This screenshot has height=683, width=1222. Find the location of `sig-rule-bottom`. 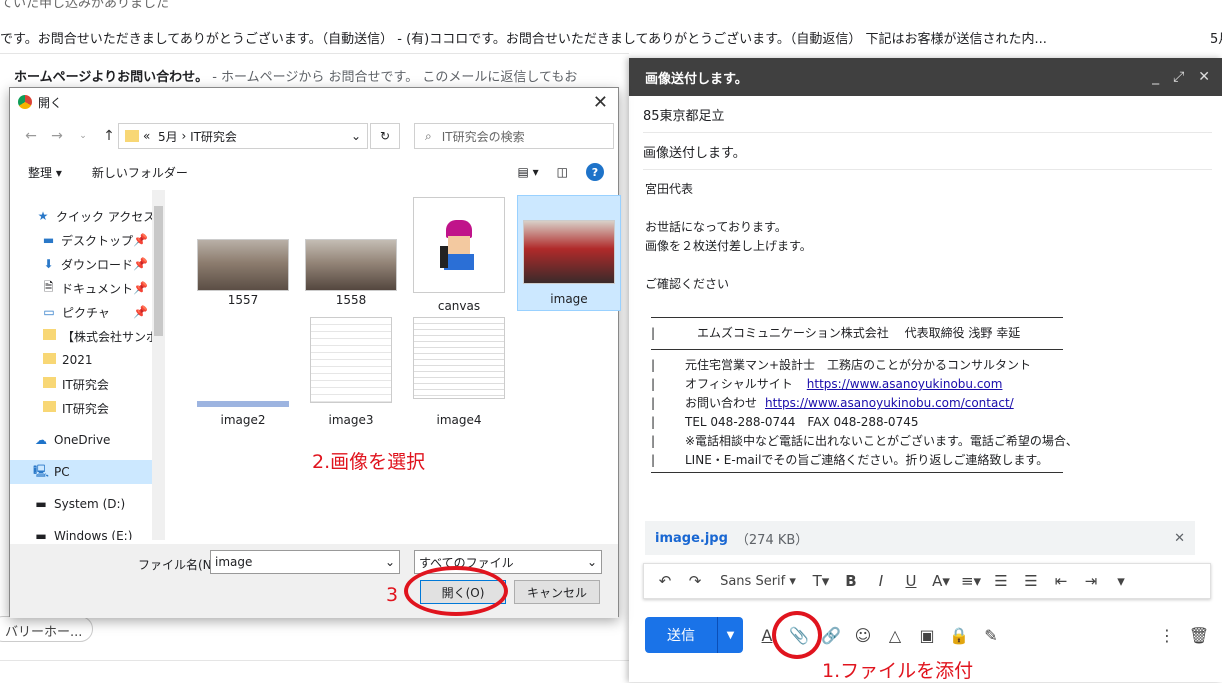

sig-rule-bottom is located at coordinates (857, 472).